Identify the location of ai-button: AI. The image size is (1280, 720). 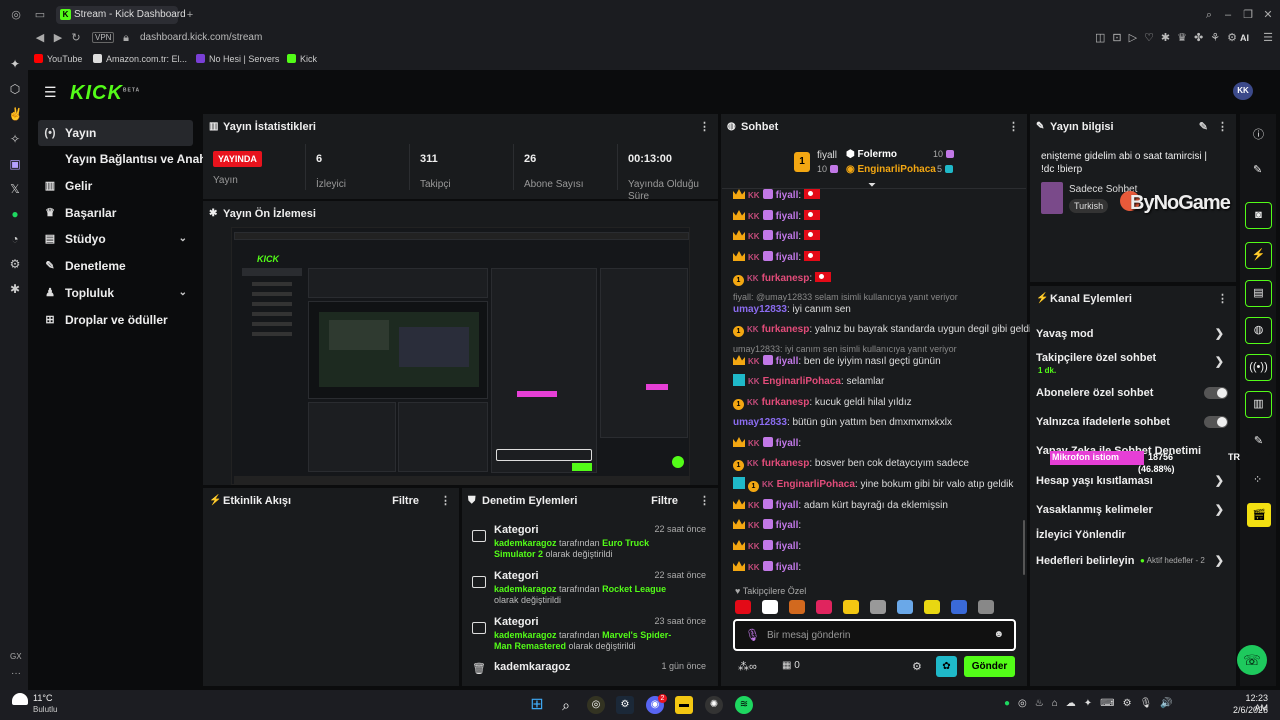
(1244, 38).